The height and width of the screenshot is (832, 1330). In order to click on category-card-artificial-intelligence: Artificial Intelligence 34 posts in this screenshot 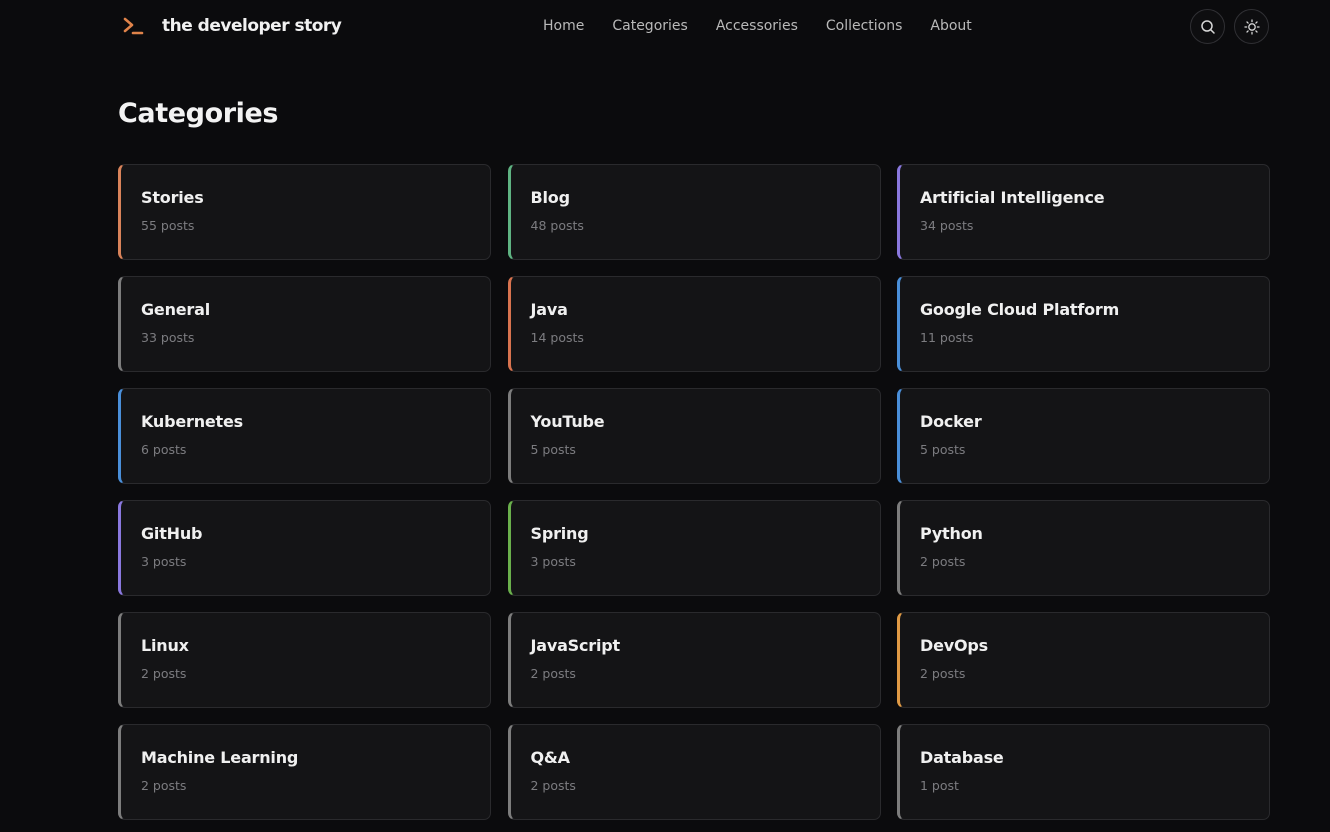, I will do `click(1083, 212)`.